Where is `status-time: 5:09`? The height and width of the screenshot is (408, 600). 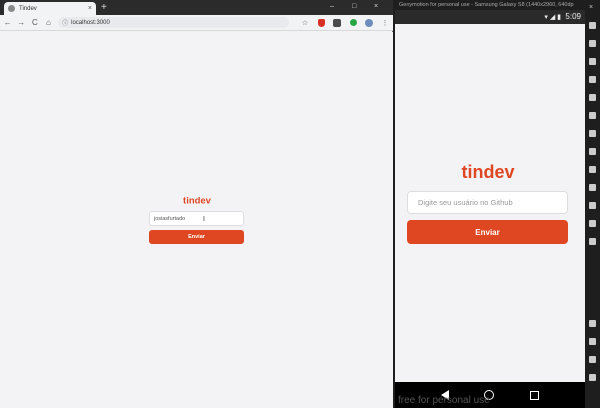 status-time: 5:09 is located at coordinates (573, 16).